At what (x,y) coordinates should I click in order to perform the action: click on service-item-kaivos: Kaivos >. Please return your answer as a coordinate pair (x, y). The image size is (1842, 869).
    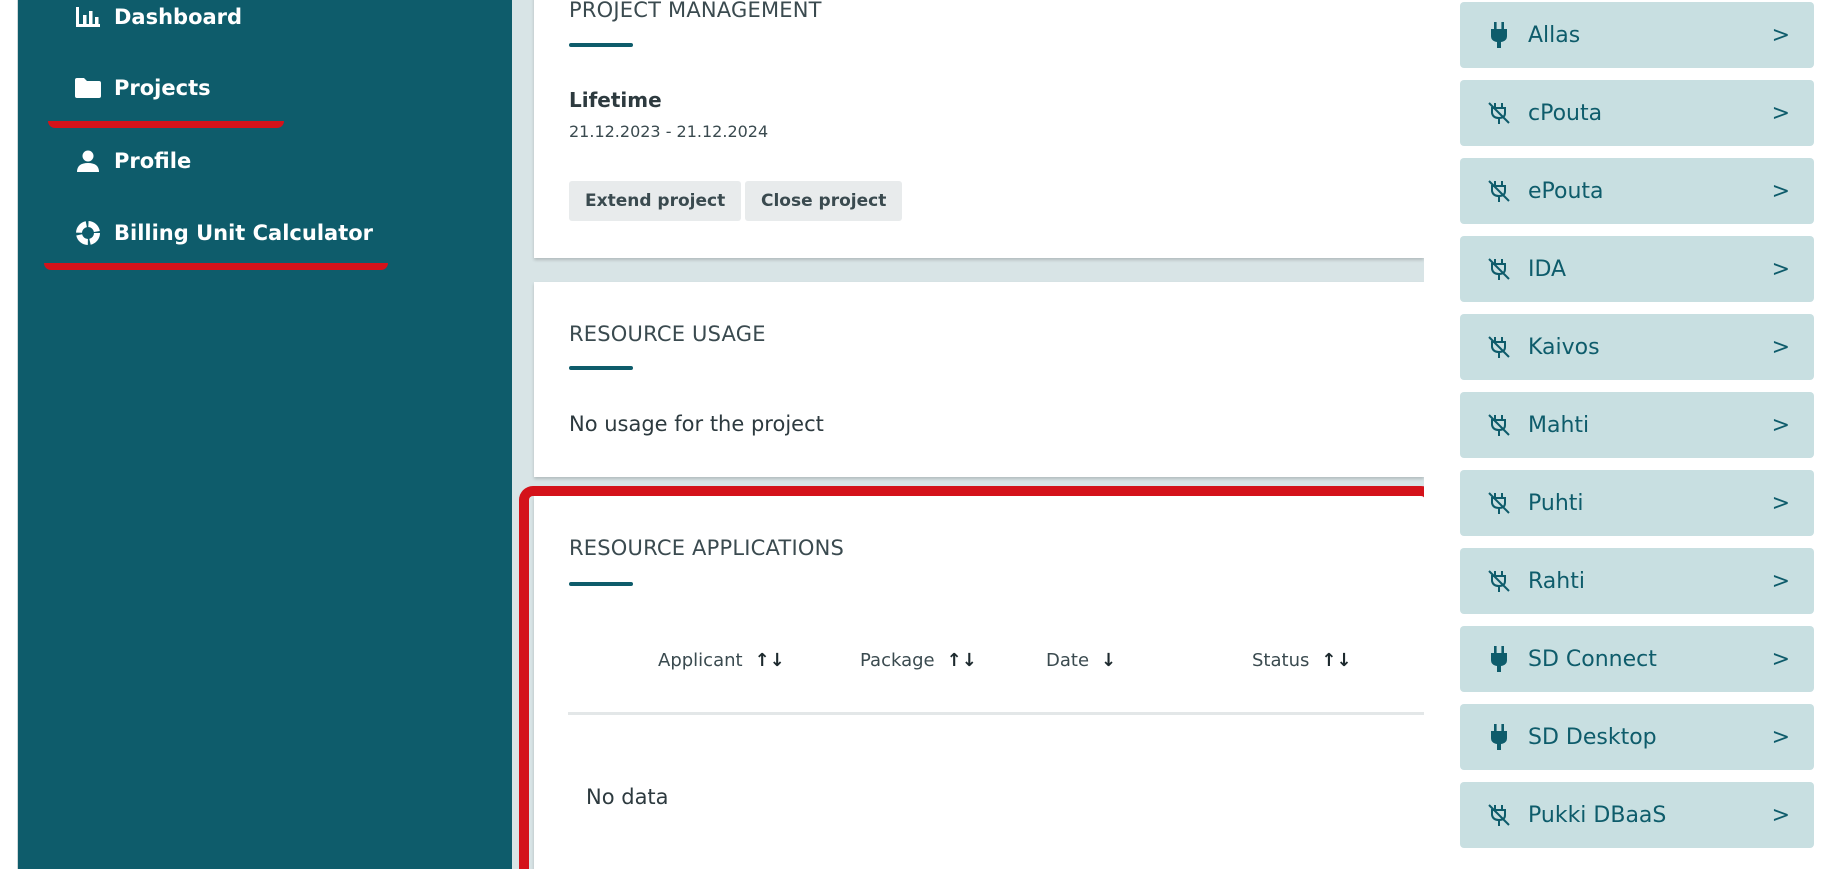
    Looking at the image, I should click on (1637, 347).